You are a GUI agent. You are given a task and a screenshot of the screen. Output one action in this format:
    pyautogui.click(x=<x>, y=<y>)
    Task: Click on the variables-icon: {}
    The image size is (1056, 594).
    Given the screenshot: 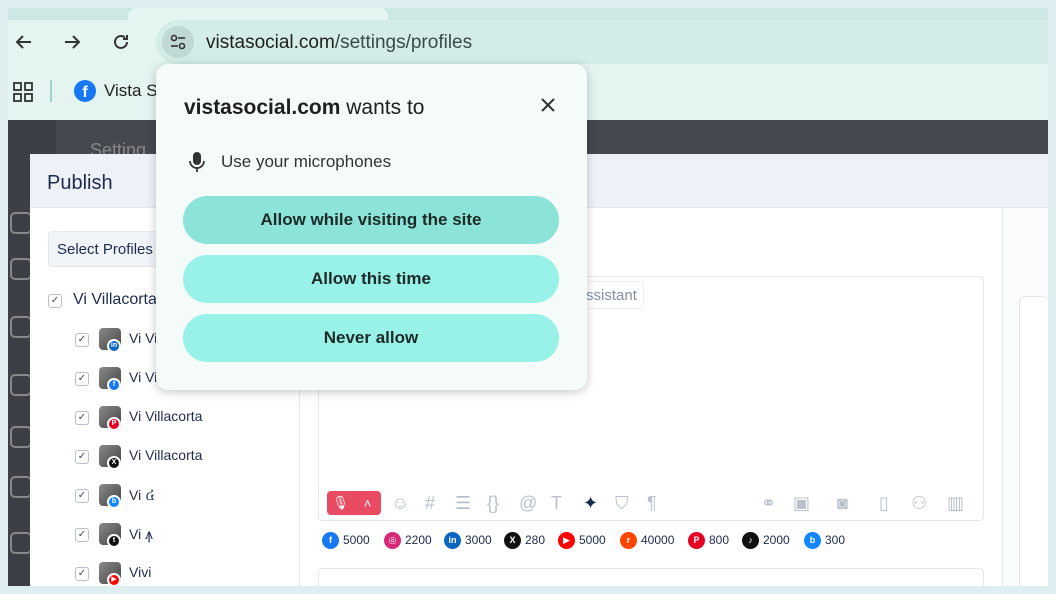 What is the action you would take?
    pyautogui.click(x=493, y=503)
    